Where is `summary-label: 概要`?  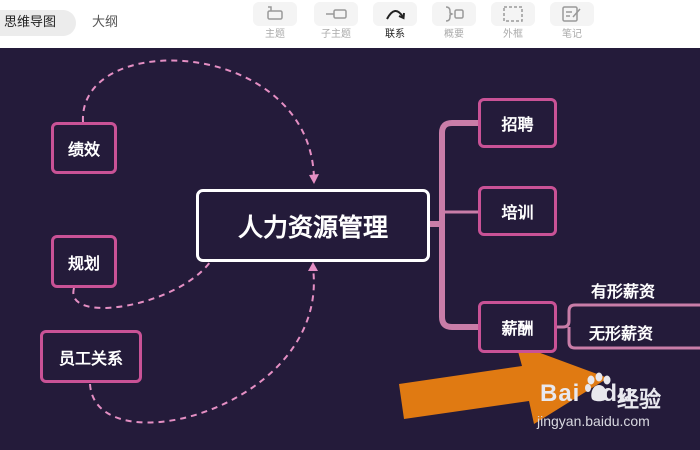
summary-label: 概要 is located at coordinates (454, 34).